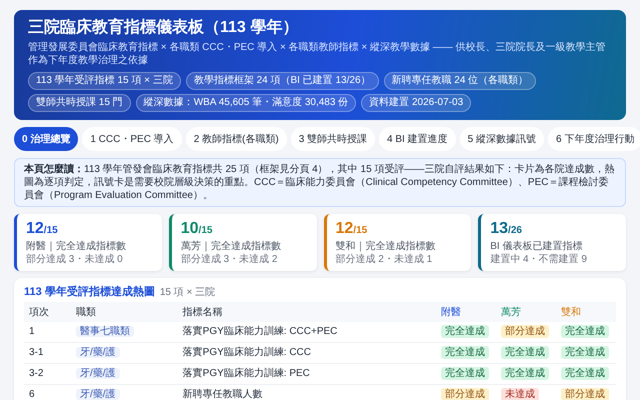 The height and width of the screenshot is (400, 640). I want to click on stat-detail: 部分達成 2・未達成 1, so click(385, 259).